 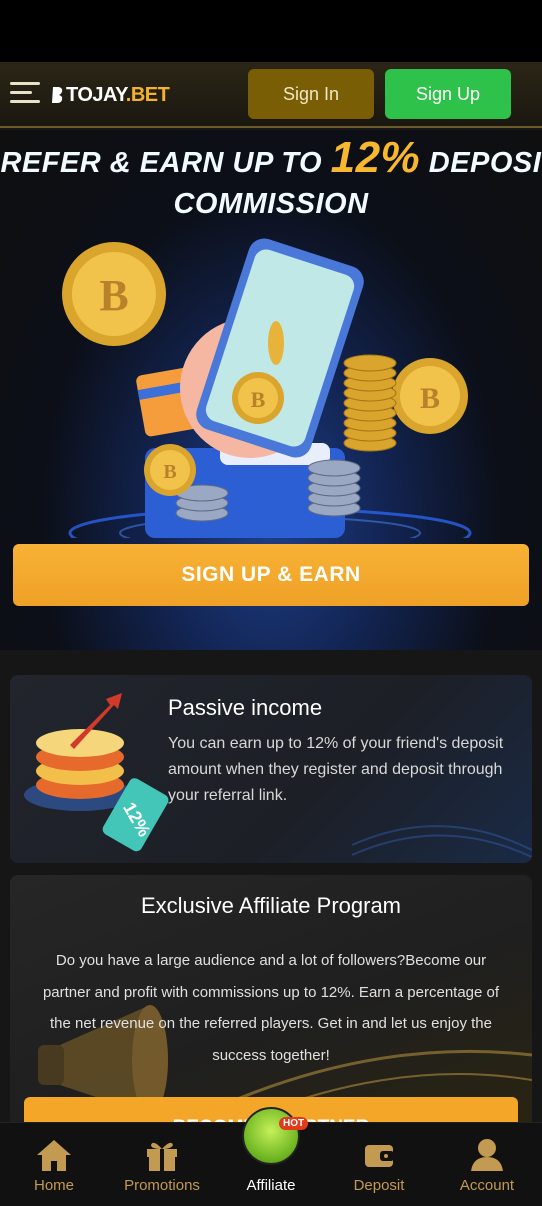 I want to click on nav-label-deposit: Deposit, so click(x=379, y=1185).